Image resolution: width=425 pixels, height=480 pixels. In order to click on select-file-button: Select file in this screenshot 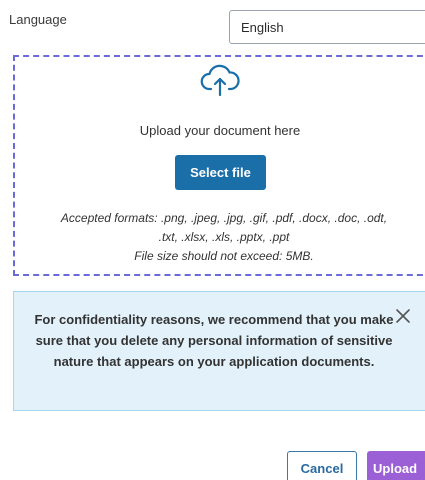, I will do `click(220, 172)`.